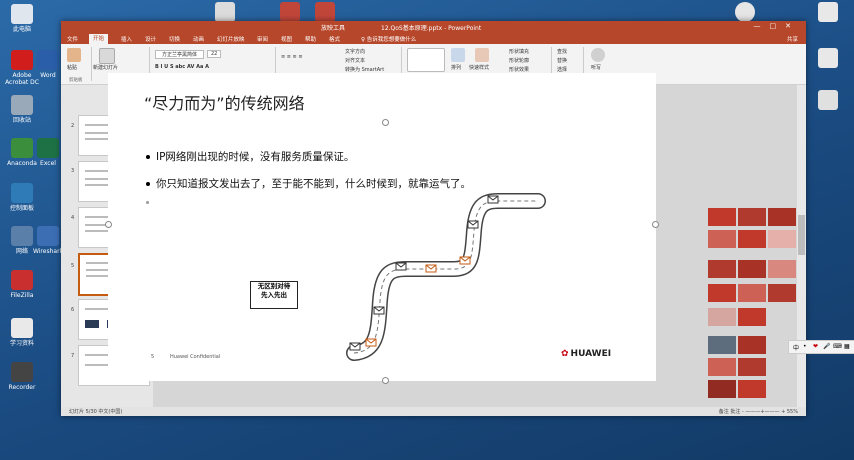 The height and width of the screenshot is (460, 854). What do you see at coordinates (22, 332) in the screenshot?
I see `desktop-icon: 学习资料` at bounding box center [22, 332].